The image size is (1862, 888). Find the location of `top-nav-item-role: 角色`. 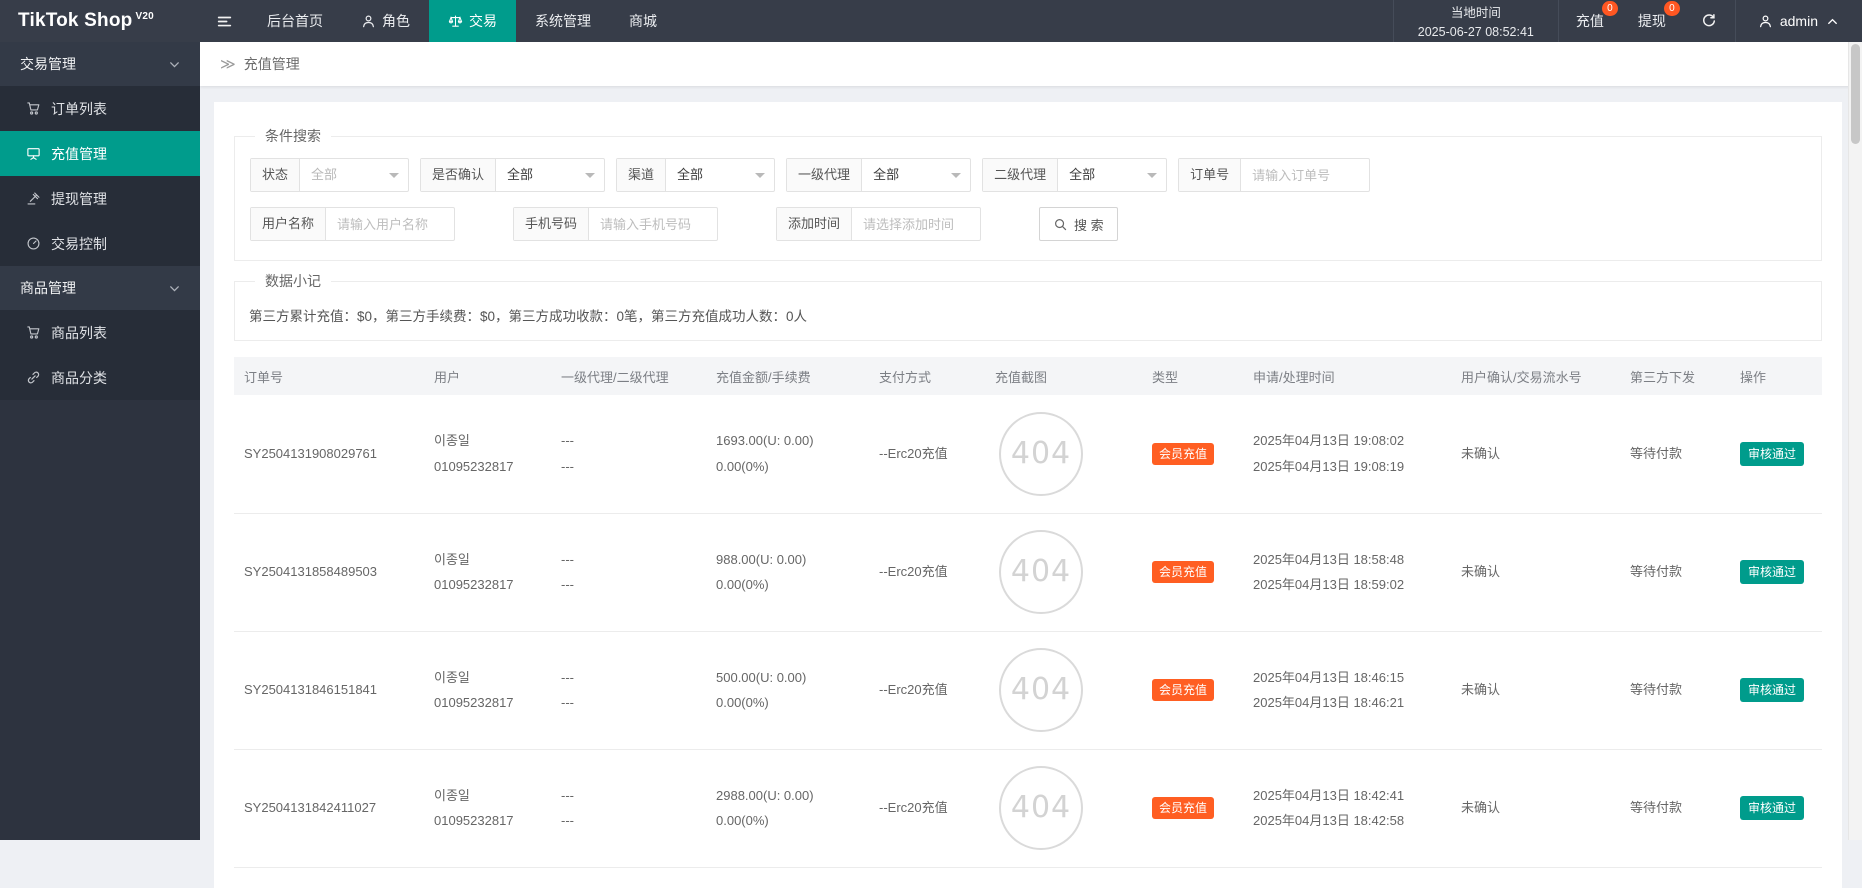

top-nav-item-role: 角色 is located at coordinates (385, 21).